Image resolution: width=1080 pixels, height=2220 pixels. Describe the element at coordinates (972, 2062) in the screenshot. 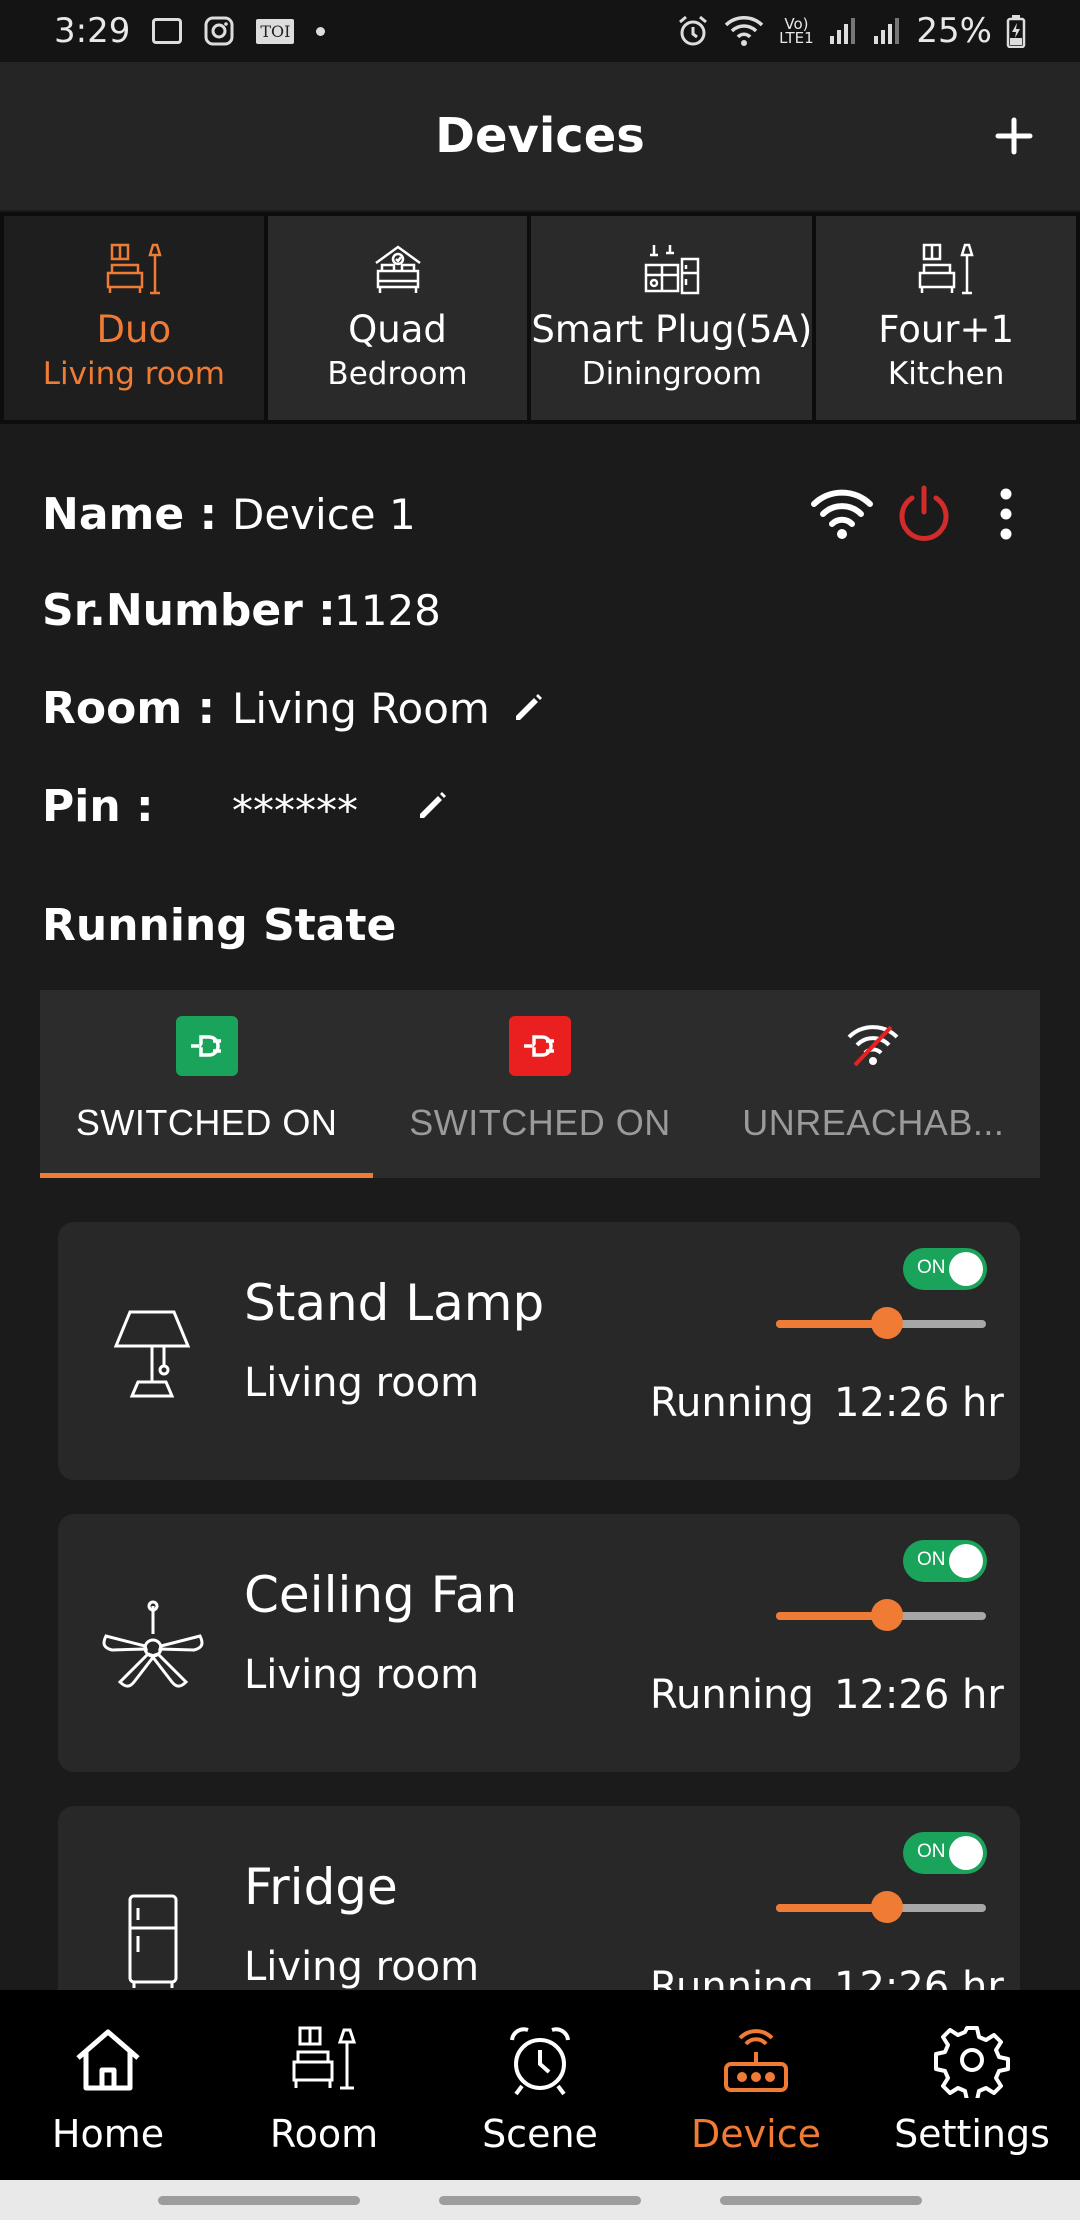

I see `gear-icon` at that location.